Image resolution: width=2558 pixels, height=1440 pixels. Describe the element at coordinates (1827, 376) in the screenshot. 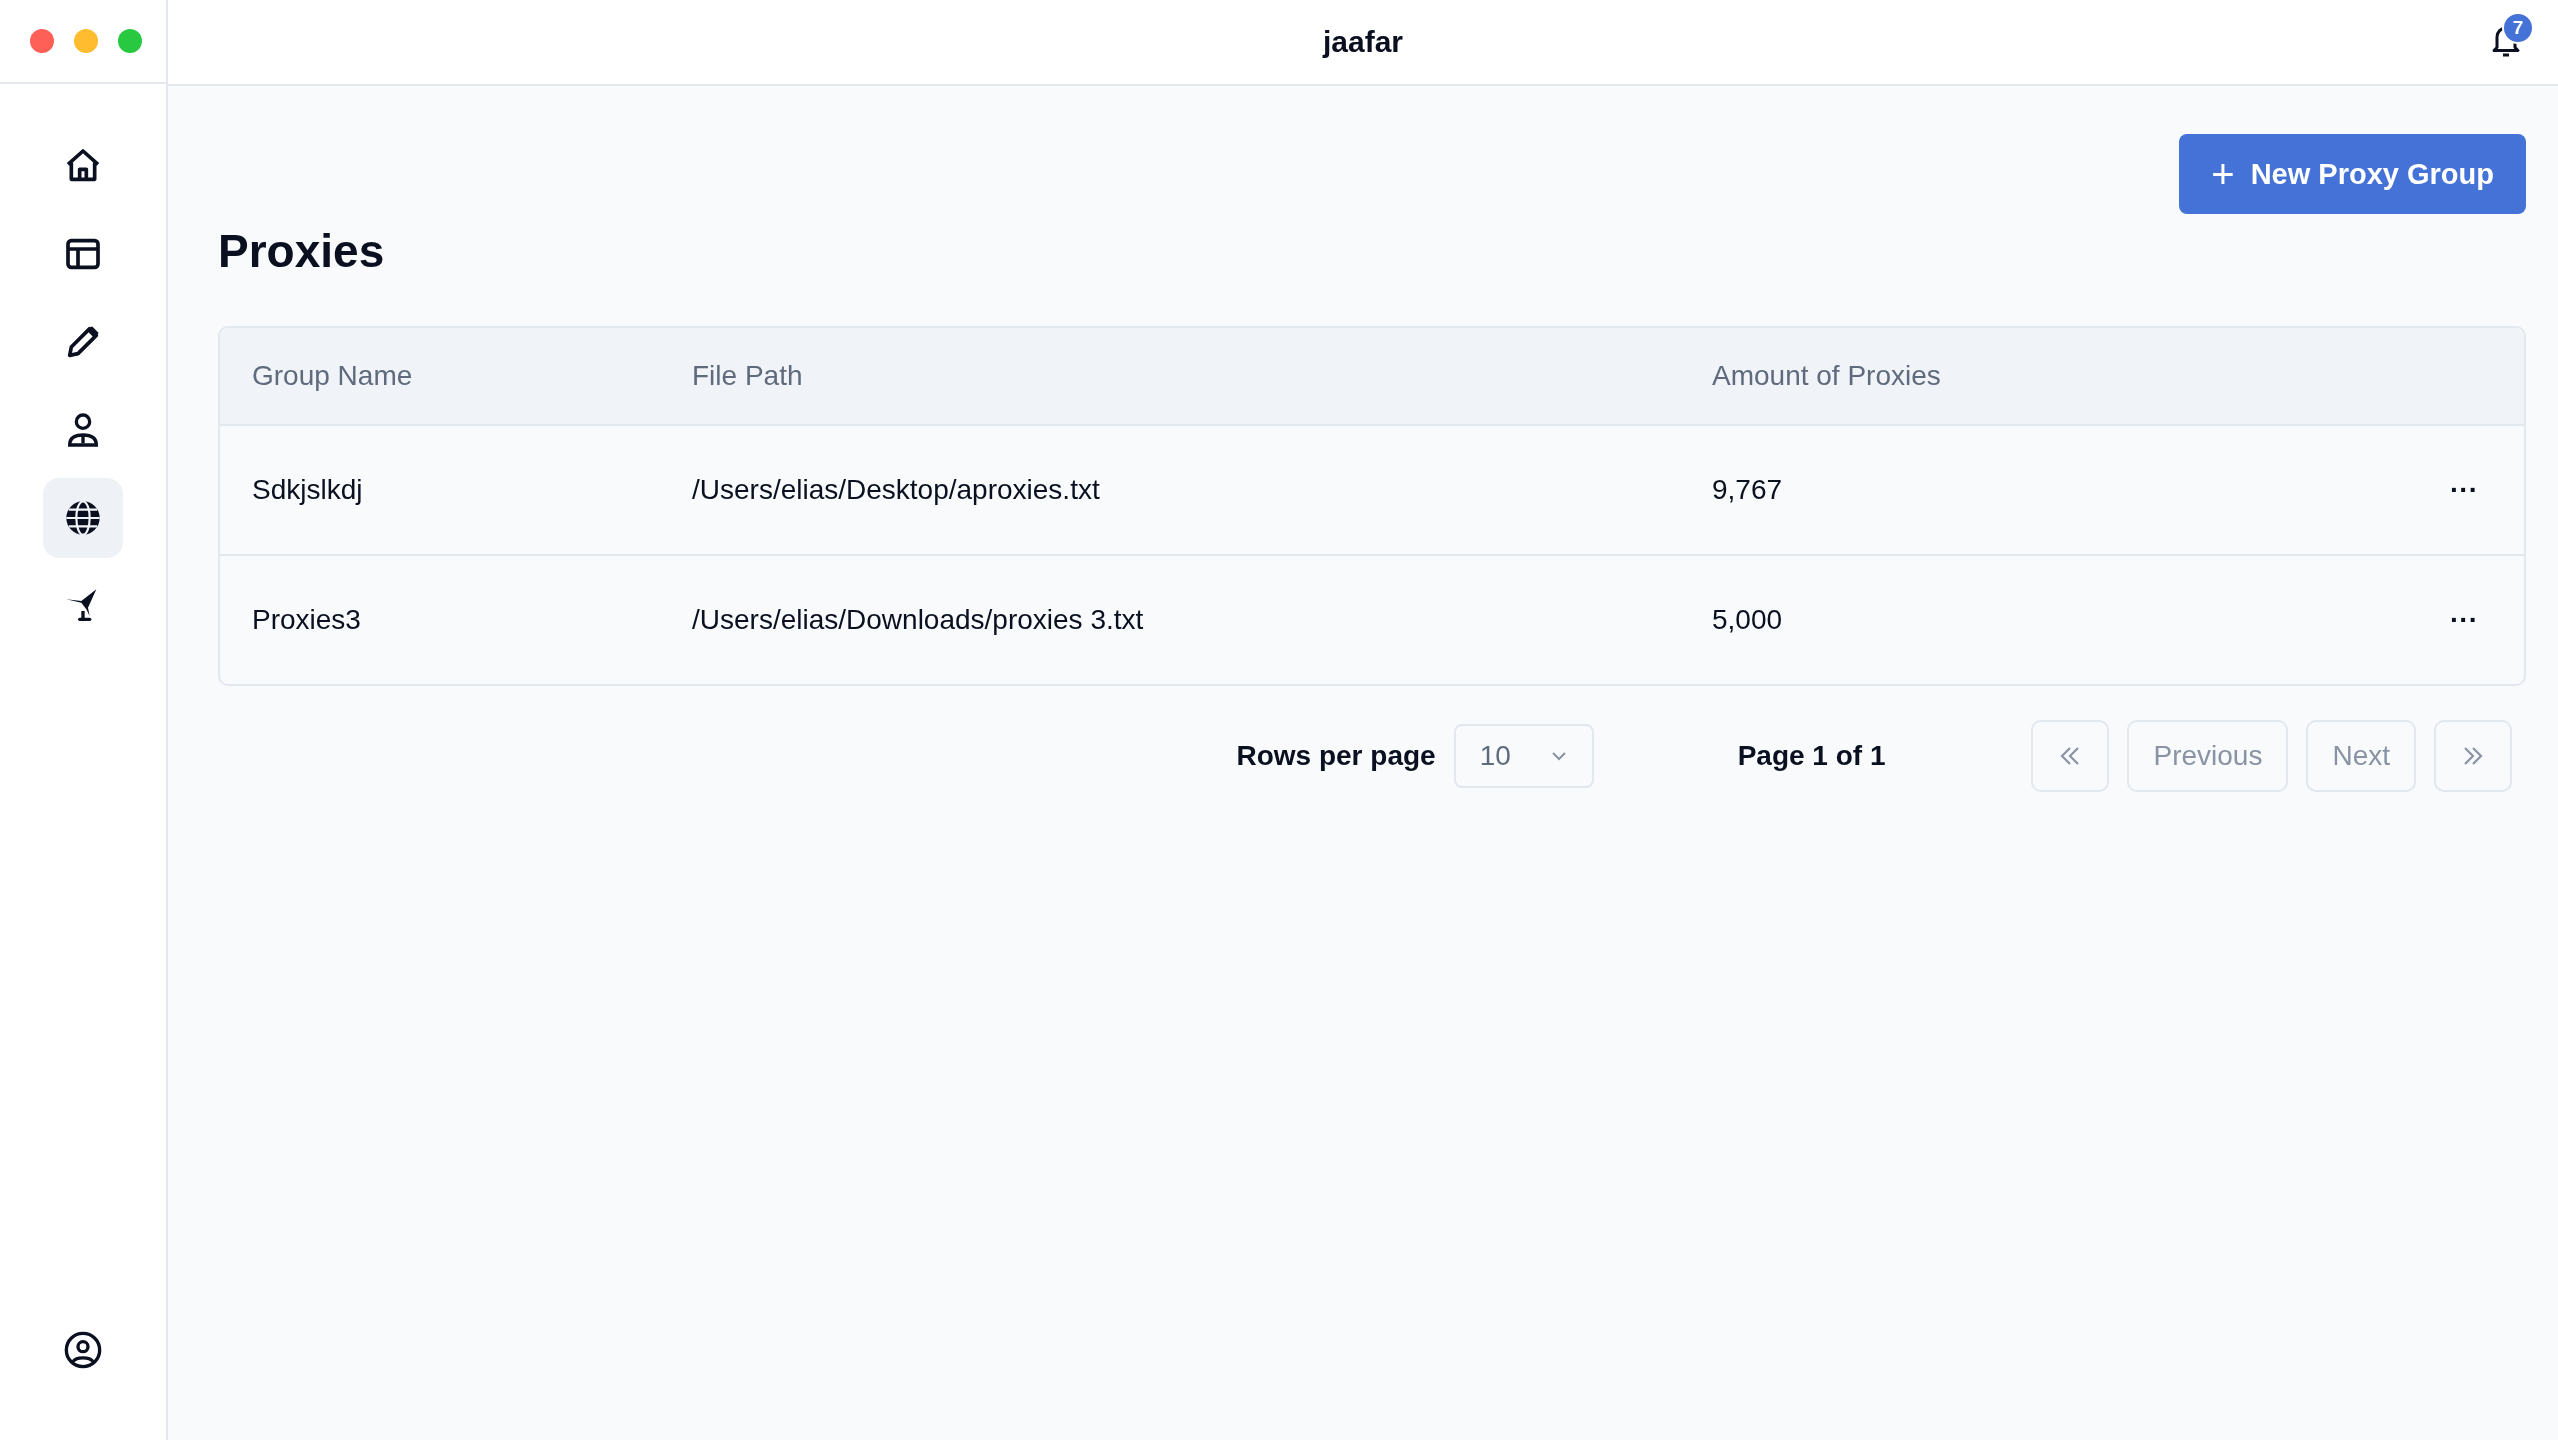

I see `column-header: Amount of Proxies` at that location.